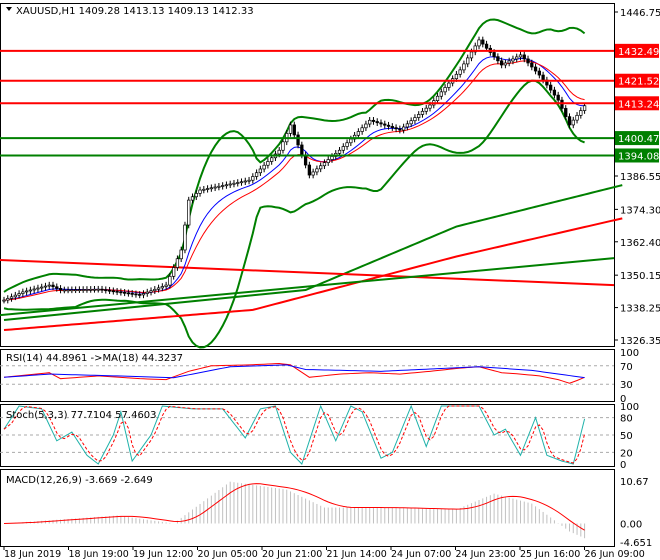 The width and height of the screenshot is (660, 560). Describe the element at coordinates (638, 104) in the screenshot. I see `level-label: 1413.24` at that location.